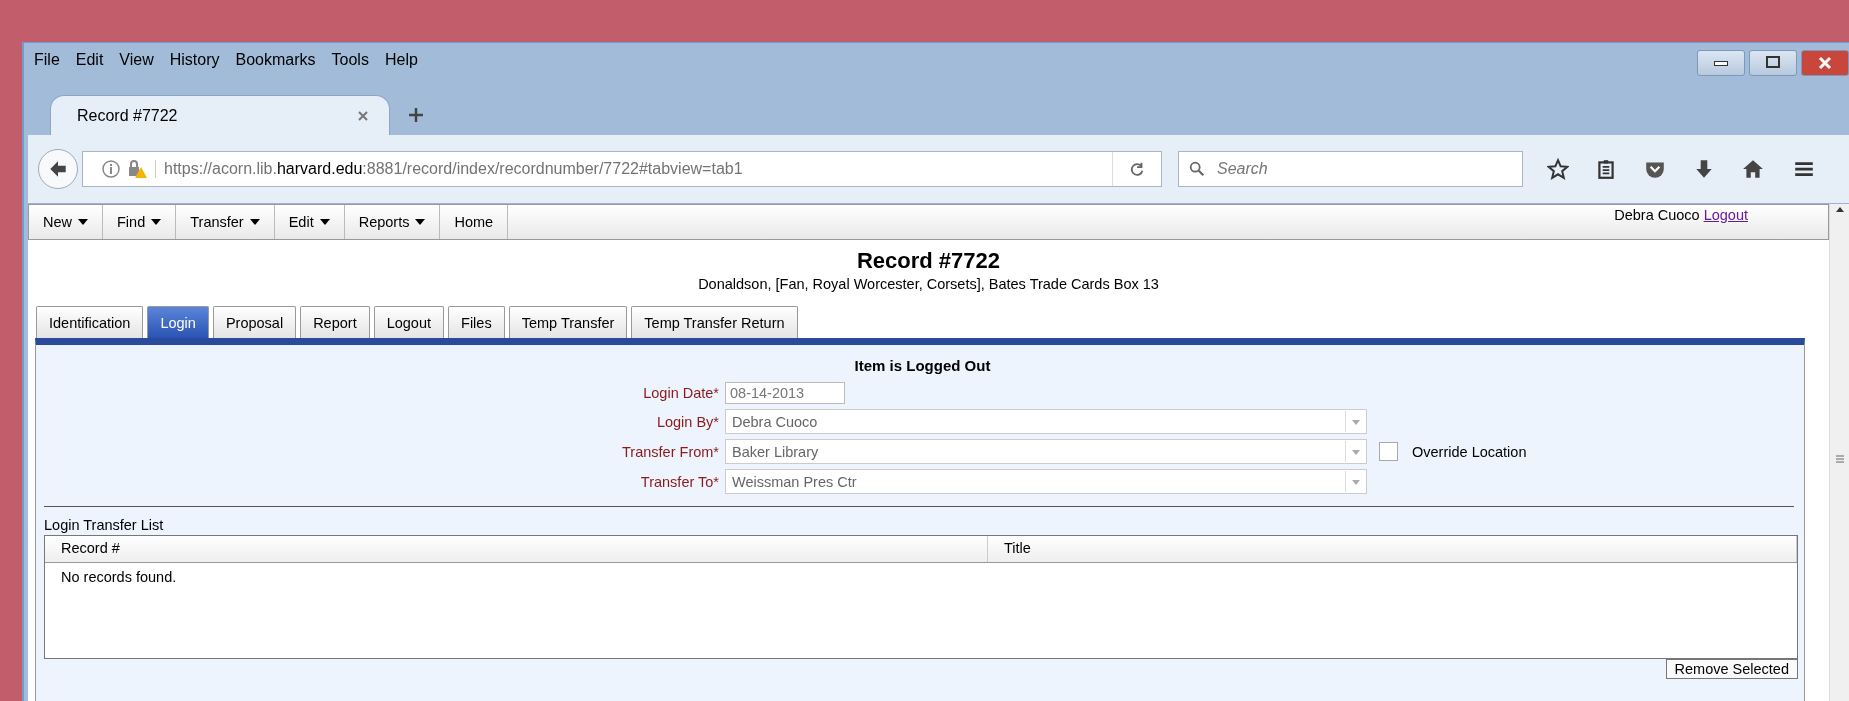 The height and width of the screenshot is (701, 1849). Describe the element at coordinates (568, 322) in the screenshot. I see `tab: Temp Transfer` at that location.